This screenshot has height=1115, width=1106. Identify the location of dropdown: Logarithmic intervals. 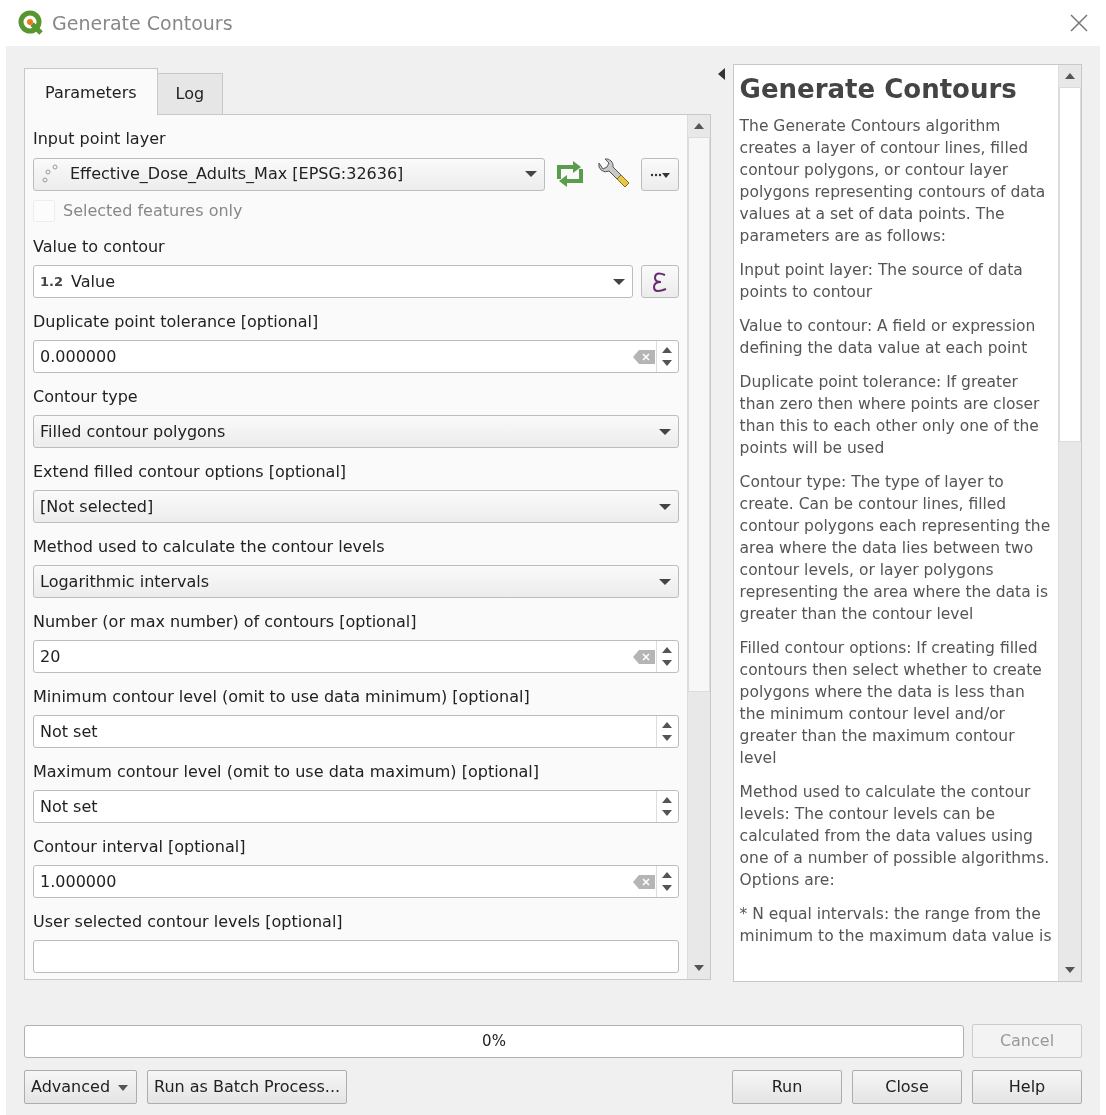
(356, 581).